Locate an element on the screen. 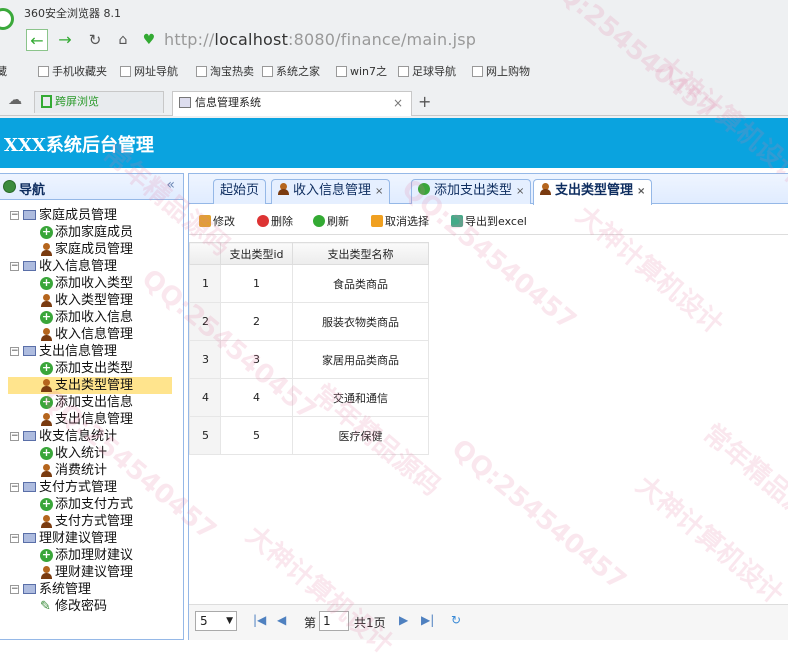 This screenshot has height=661, width=788. browser-tab-split: 跨屏浏览 is located at coordinates (99, 102).